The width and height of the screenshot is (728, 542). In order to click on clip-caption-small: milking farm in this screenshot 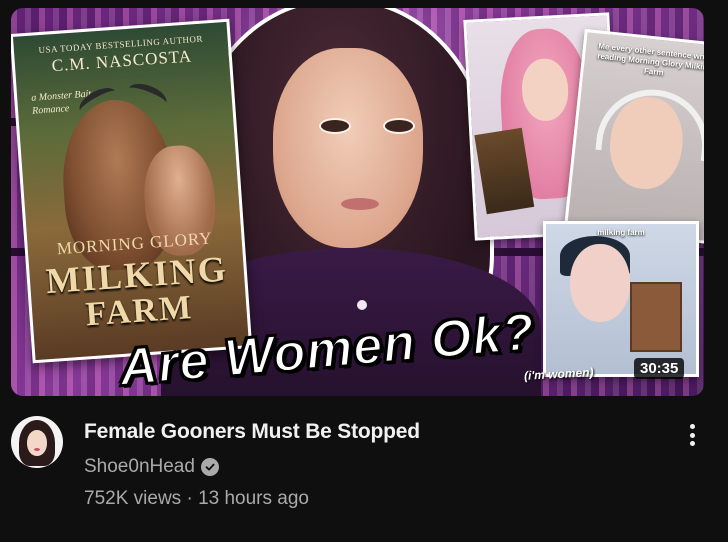, I will do `click(621, 232)`.